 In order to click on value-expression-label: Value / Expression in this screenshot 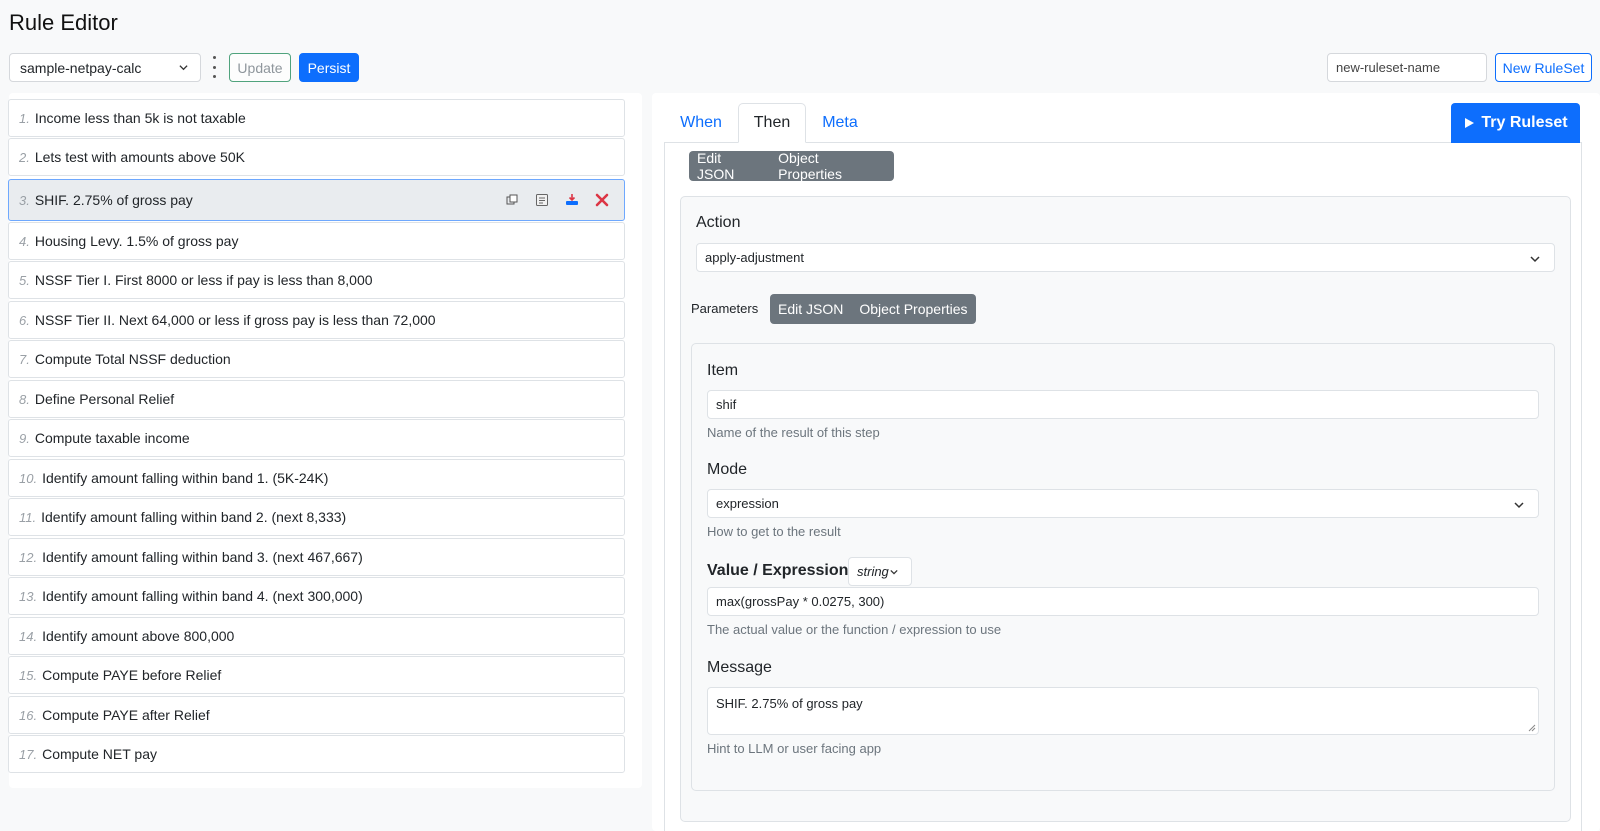, I will do `click(778, 570)`.